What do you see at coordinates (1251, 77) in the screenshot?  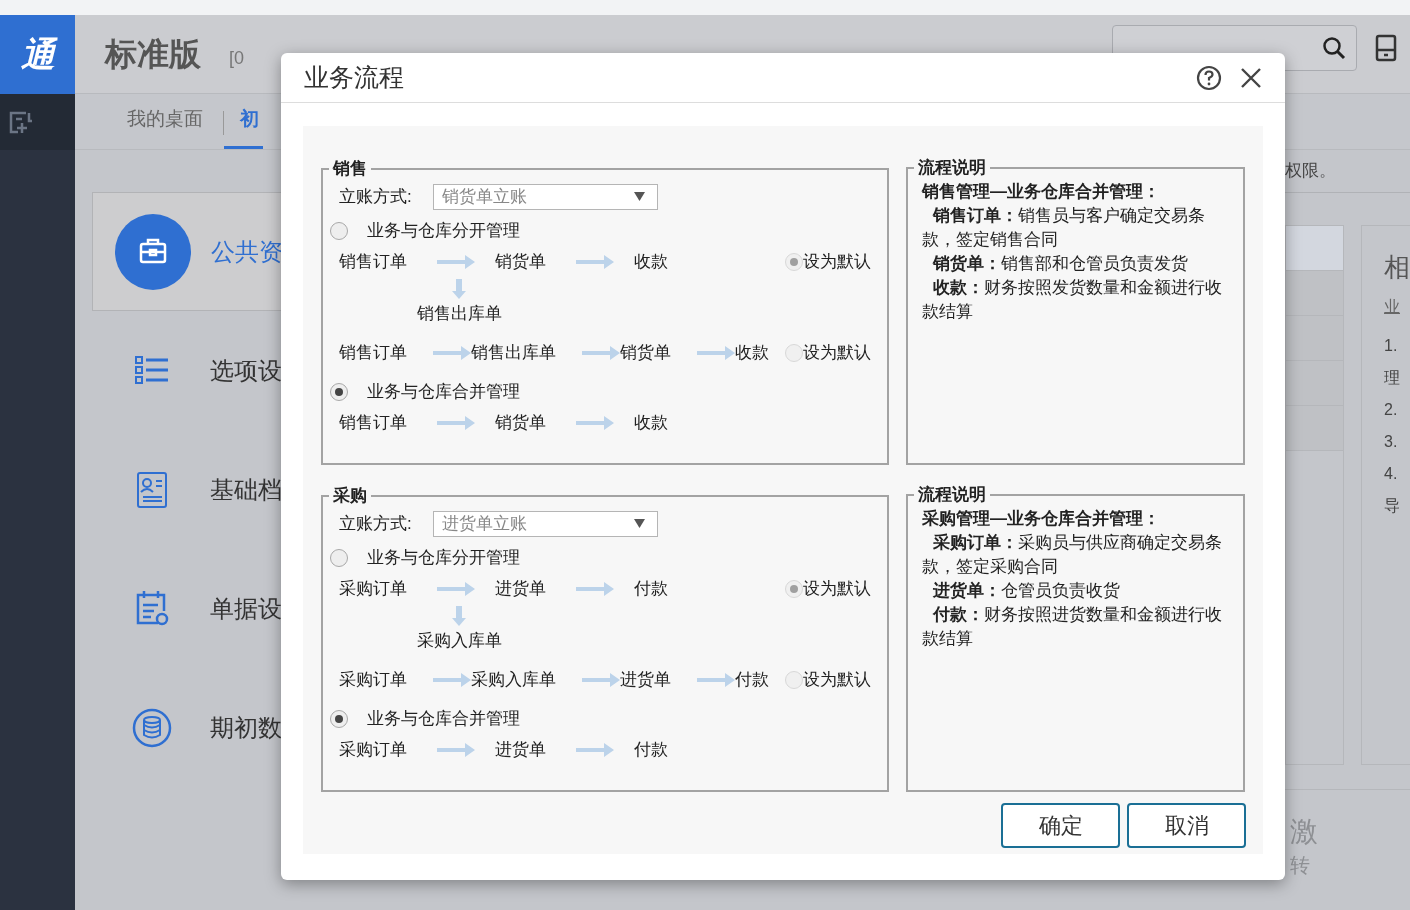 I see `close-icon` at bounding box center [1251, 77].